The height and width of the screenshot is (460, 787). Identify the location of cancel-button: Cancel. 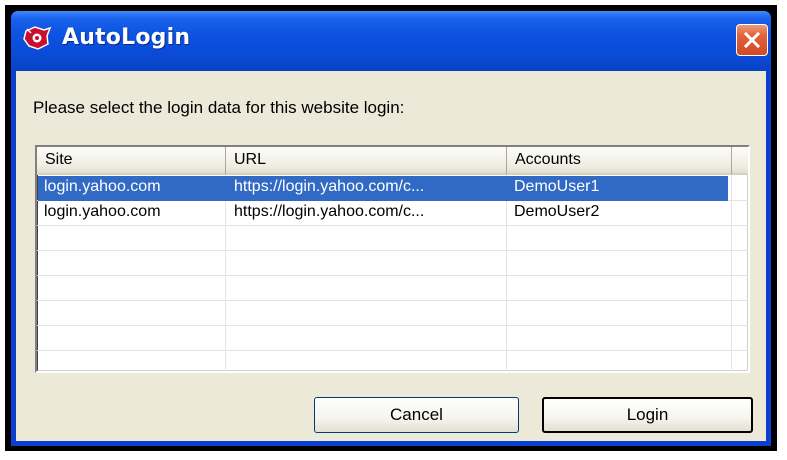
(416, 415).